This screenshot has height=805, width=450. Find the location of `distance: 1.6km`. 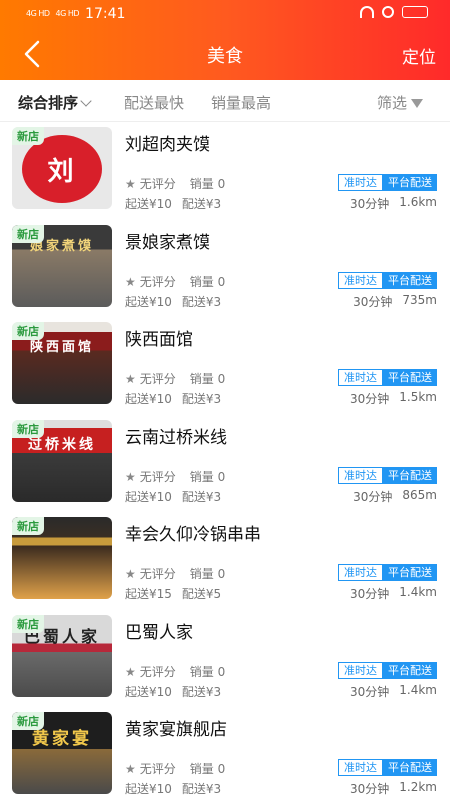

distance: 1.6km is located at coordinates (418, 202).